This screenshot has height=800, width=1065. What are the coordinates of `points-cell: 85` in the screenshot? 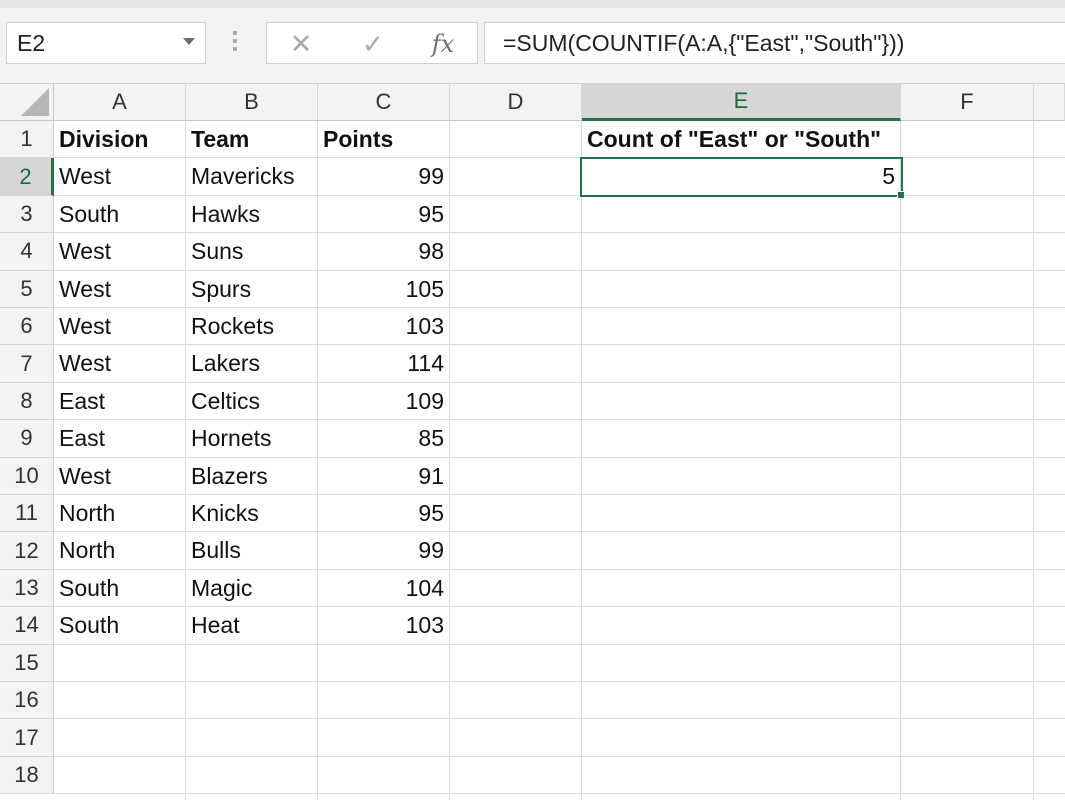 It's located at (384, 438).